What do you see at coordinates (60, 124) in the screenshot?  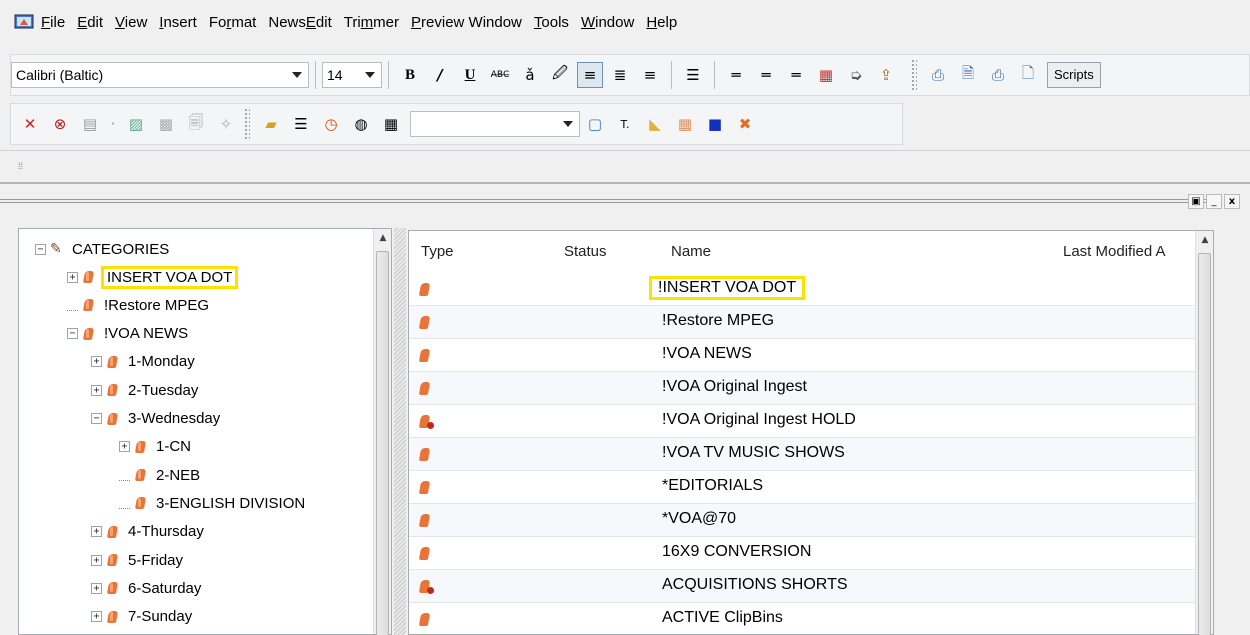 I see `cancel-icon: ⊗` at bounding box center [60, 124].